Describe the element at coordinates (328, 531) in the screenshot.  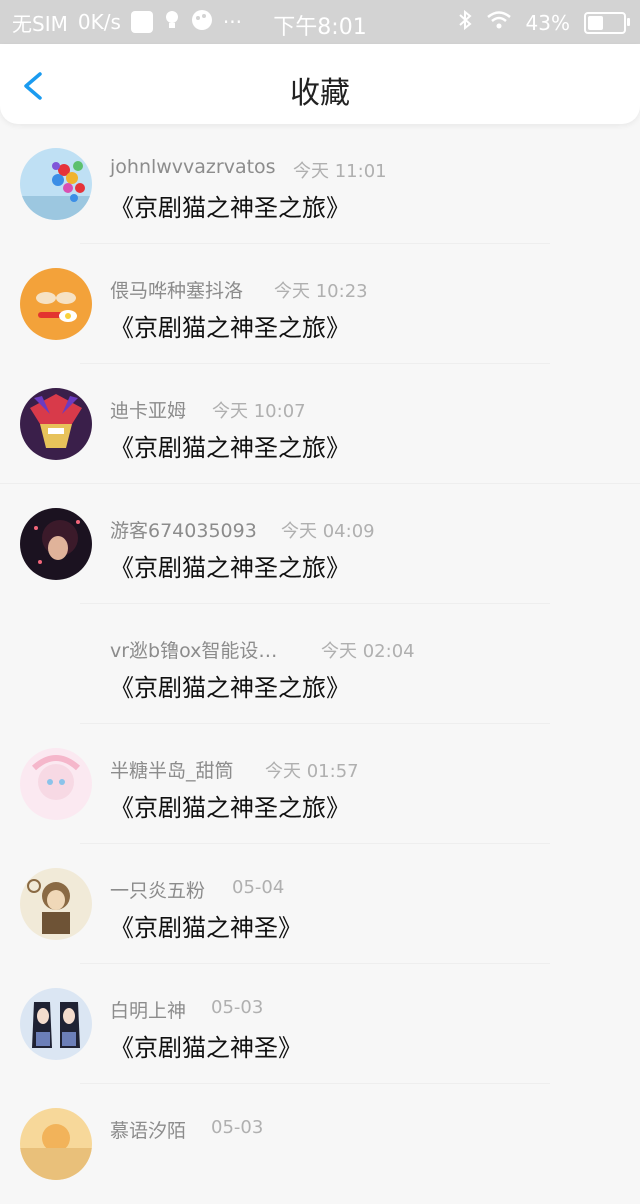
I see `item-time: 今天 04:09` at that location.